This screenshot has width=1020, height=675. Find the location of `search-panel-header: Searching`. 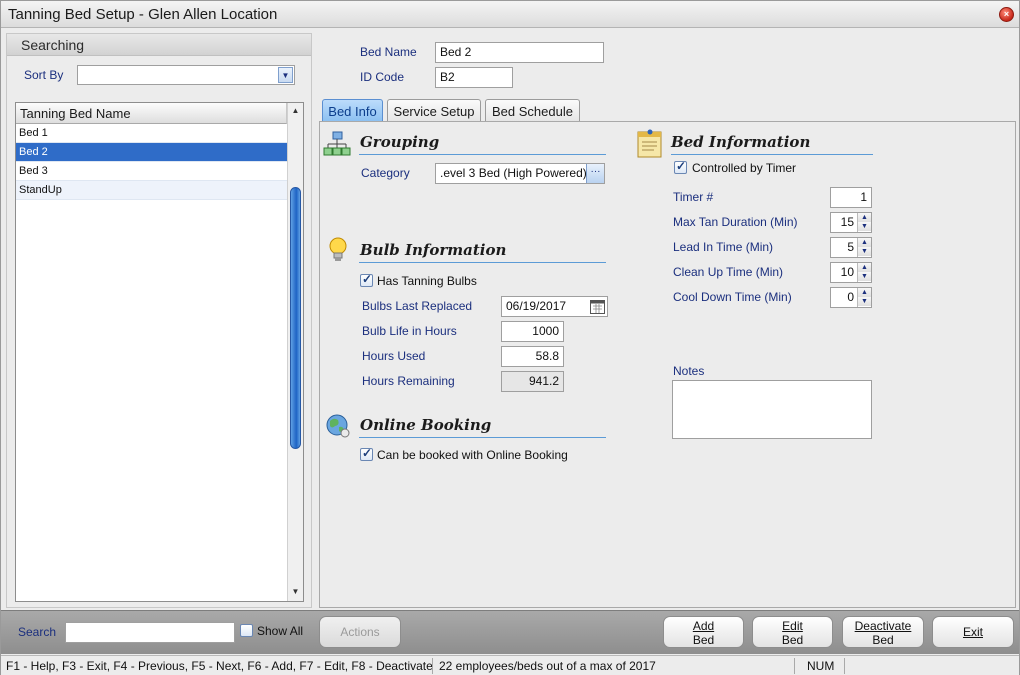

search-panel-header: Searching is located at coordinates (159, 45).